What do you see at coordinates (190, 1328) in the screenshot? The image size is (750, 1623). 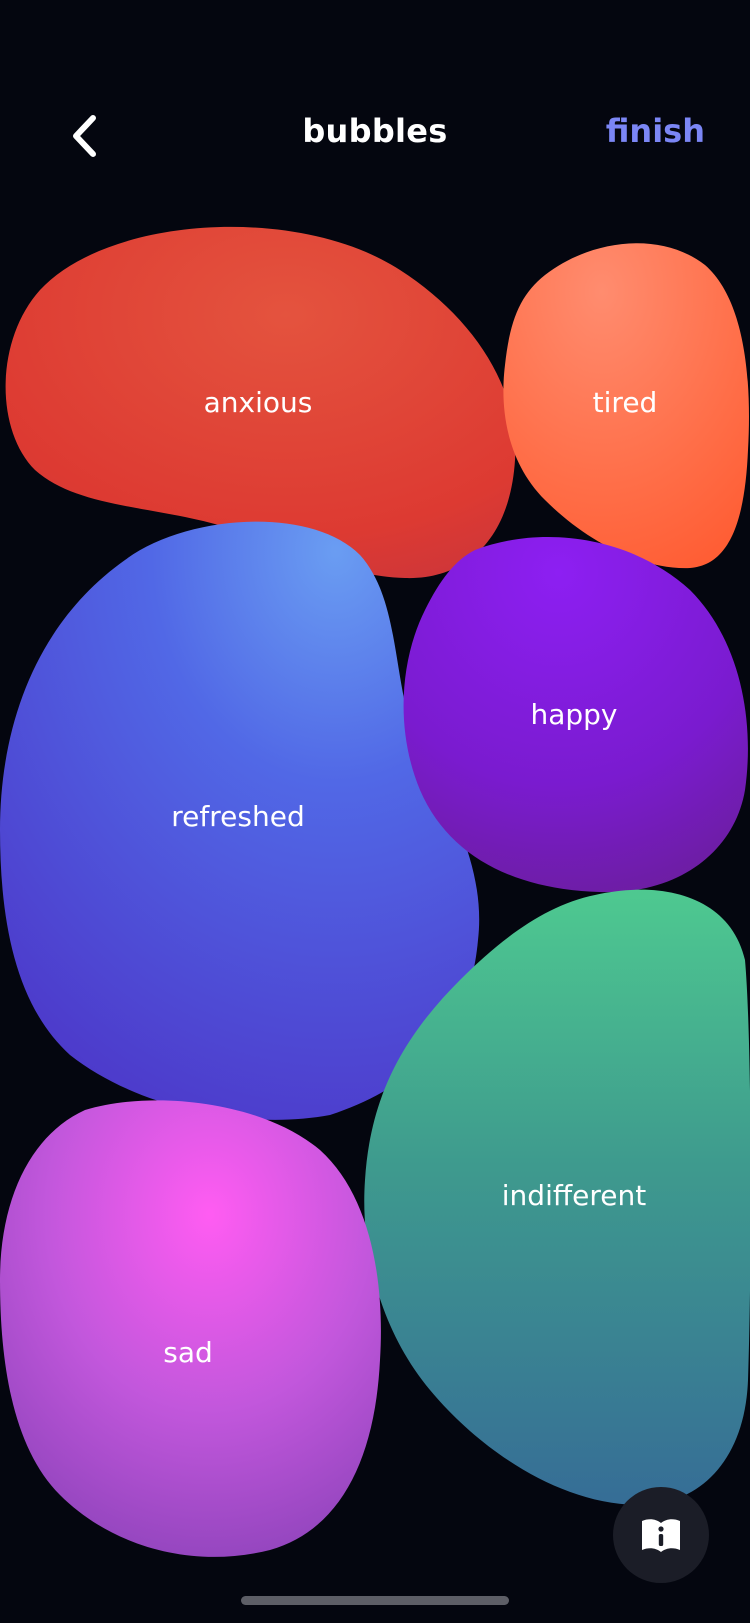 I see `bubble-sad: sad` at bounding box center [190, 1328].